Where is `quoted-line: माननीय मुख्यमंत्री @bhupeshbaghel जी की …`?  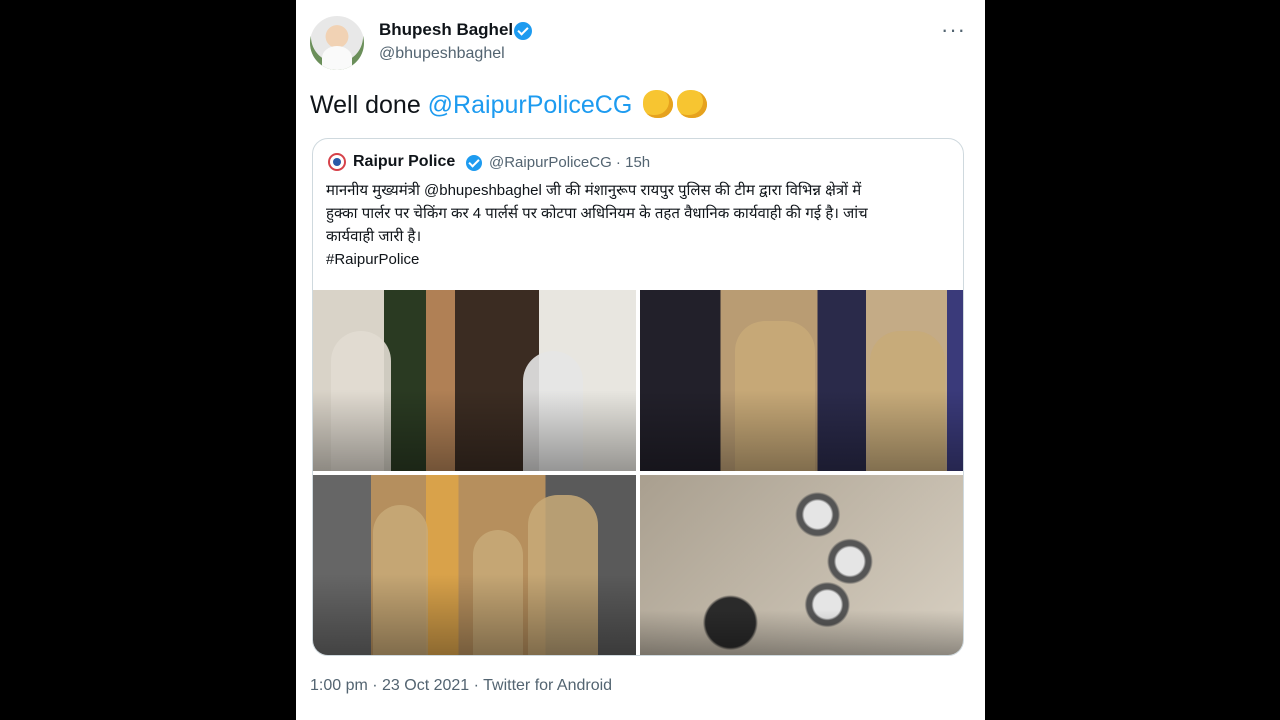 quoted-line: माननीय मुख्यमंत्री @bhupeshbaghel जी की … is located at coordinates (594, 190).